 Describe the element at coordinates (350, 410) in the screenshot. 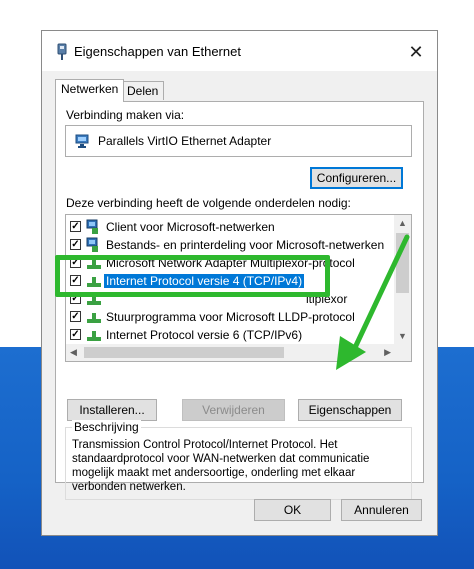

I see `properties-button: Eigenschappen` at that location.